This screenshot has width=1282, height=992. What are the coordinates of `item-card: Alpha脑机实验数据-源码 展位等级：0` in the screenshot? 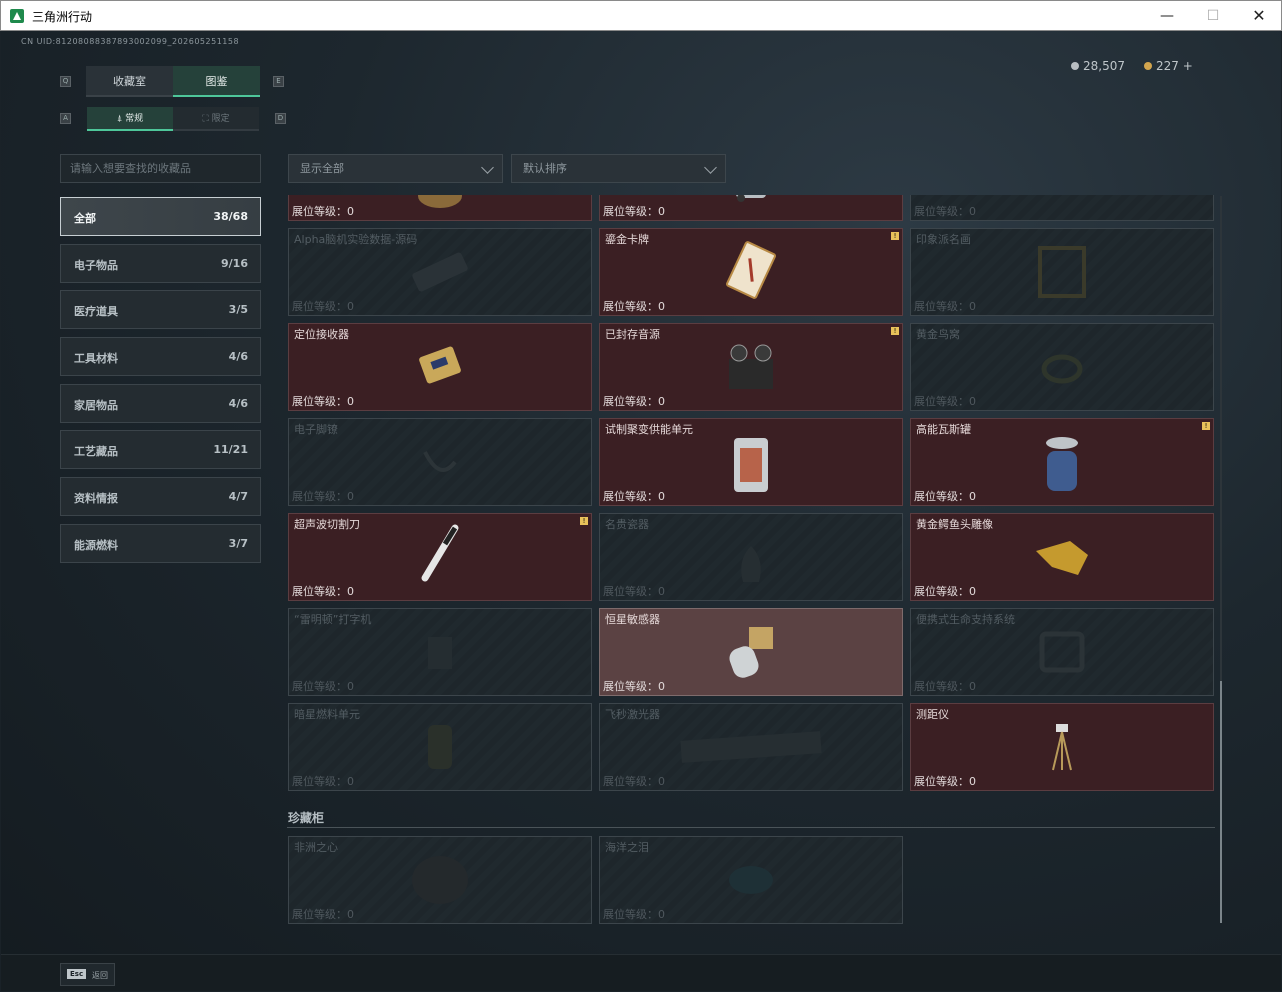 It's located at (440, 272).